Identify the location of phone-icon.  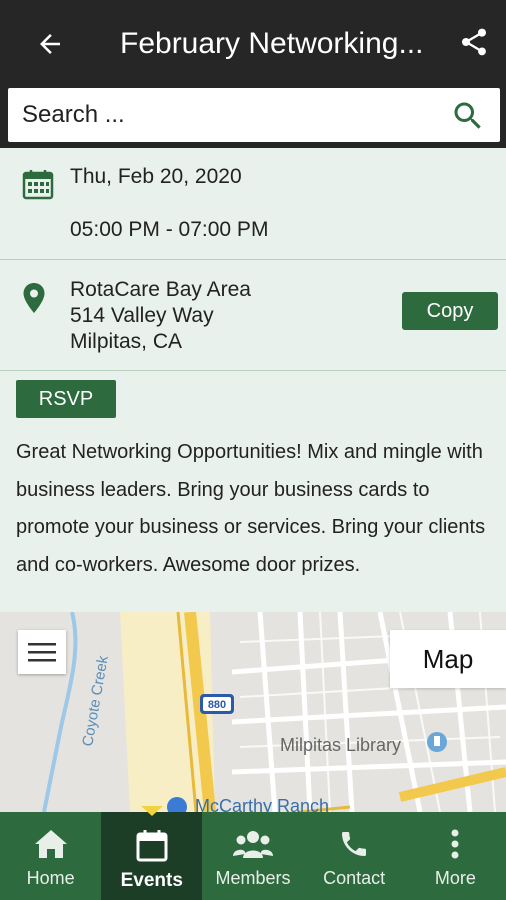
(354, 844).